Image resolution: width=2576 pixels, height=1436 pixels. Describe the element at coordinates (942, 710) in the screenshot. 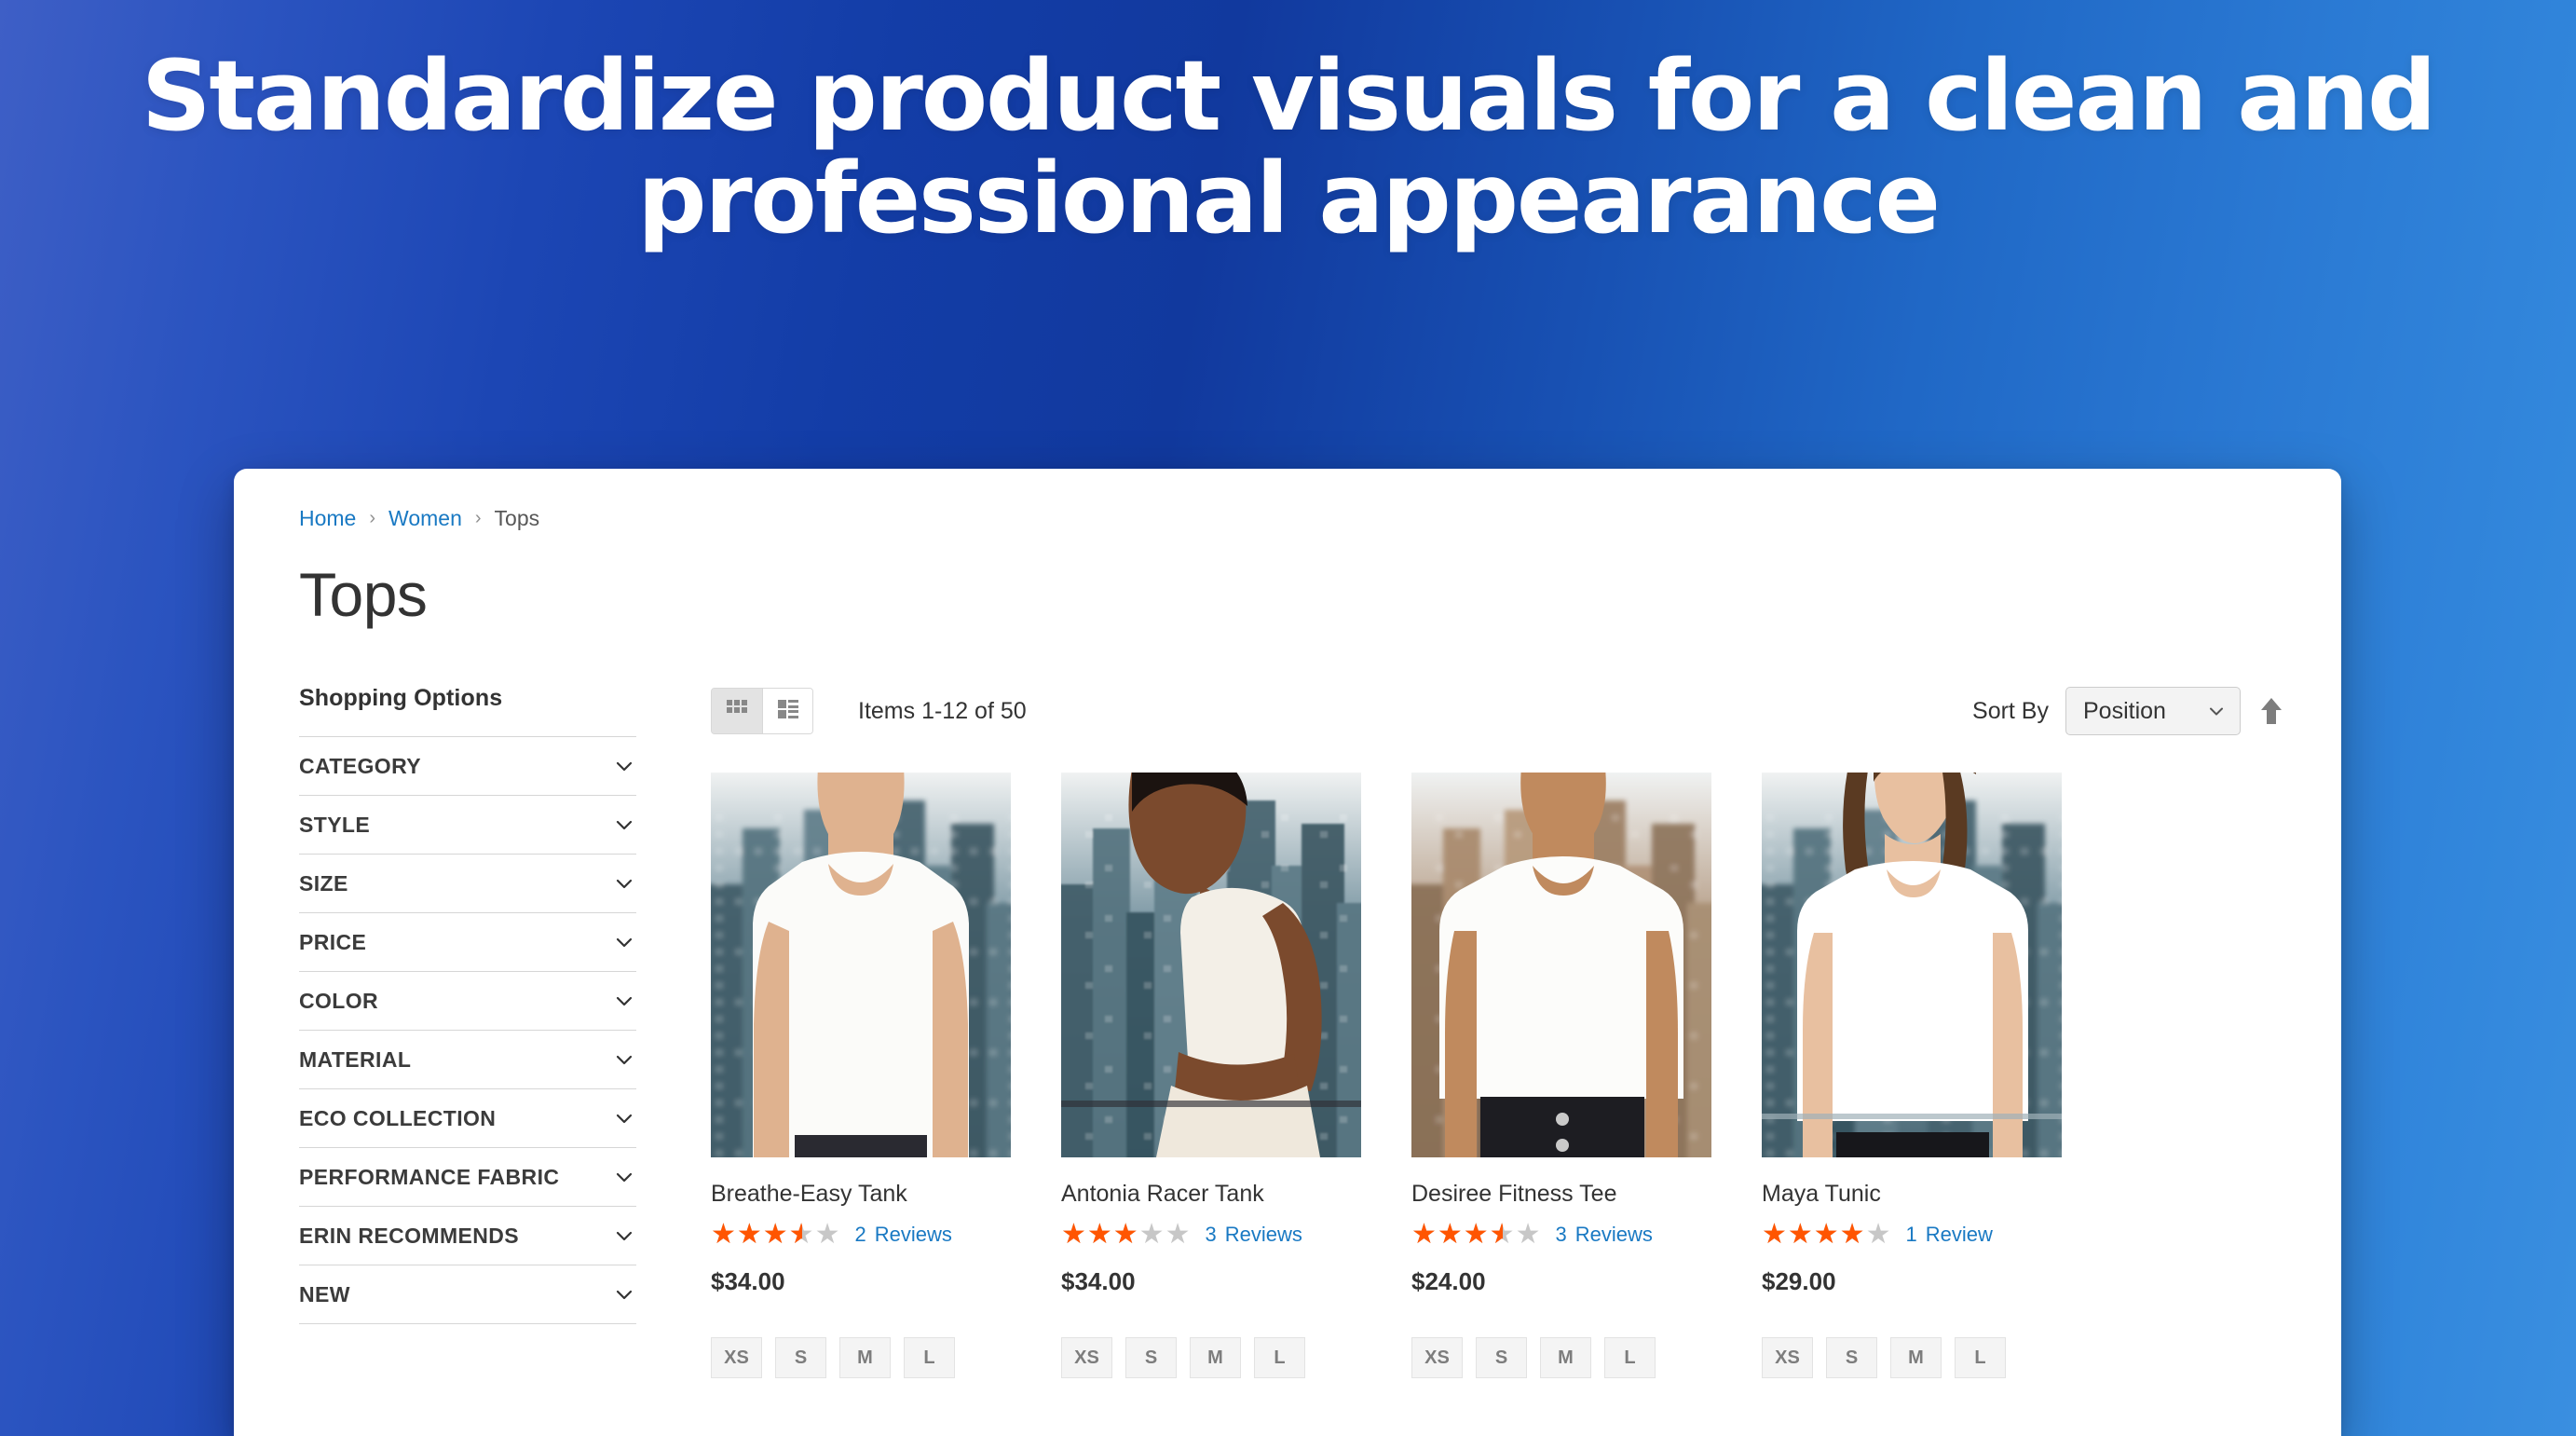

I see `item-count-text: Items 1-12 of 50` at that location.